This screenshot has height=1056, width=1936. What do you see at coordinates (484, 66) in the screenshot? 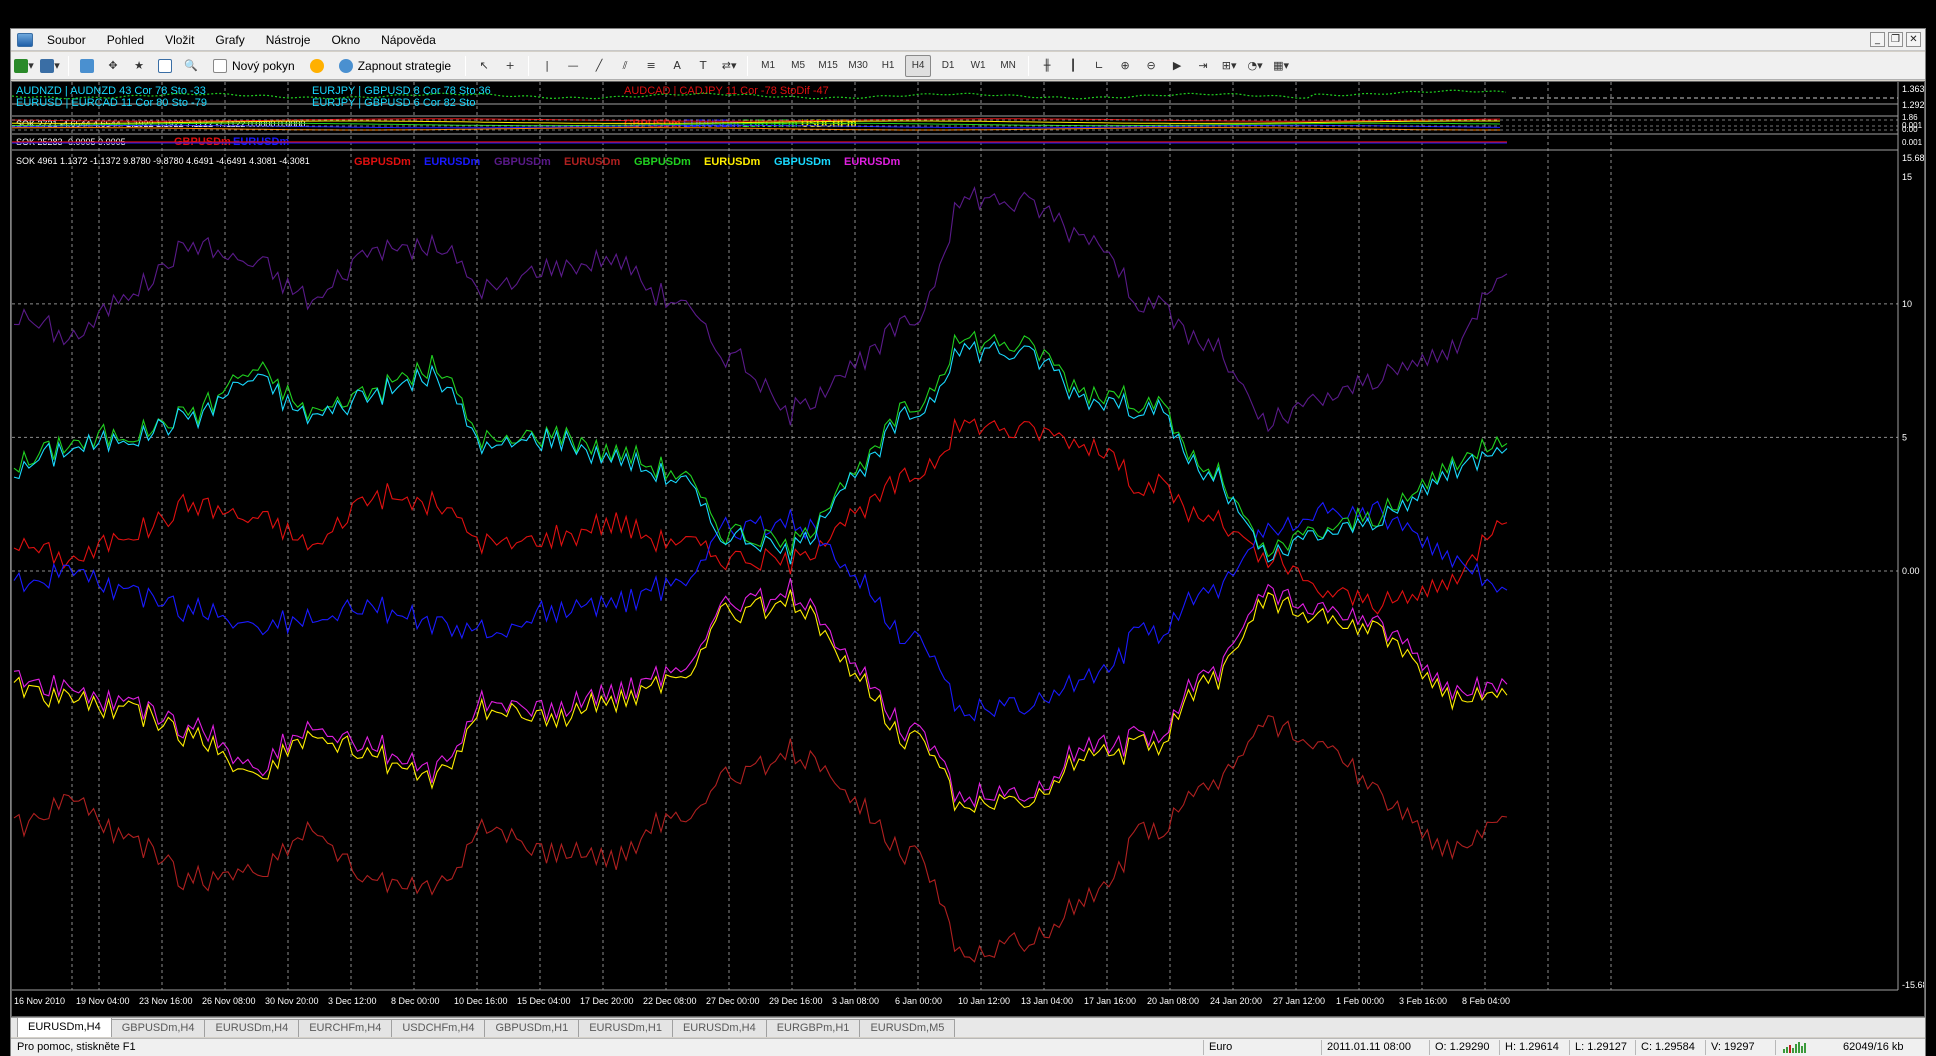
I see `cursor-icon: ↖` at bounding box center [484, 66].